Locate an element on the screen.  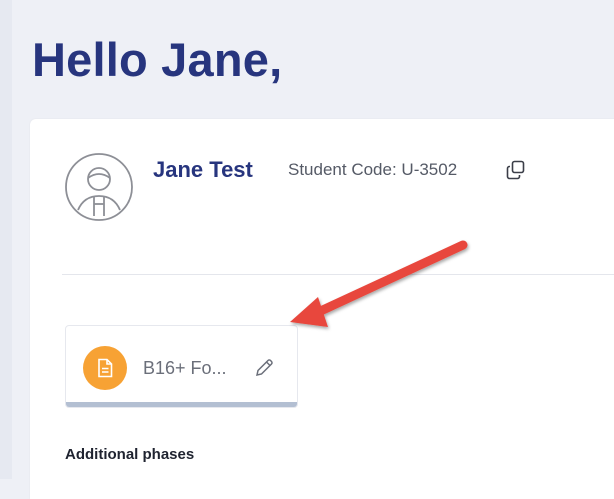
phase-card-progress-bar is located at coordinates (181, 404).